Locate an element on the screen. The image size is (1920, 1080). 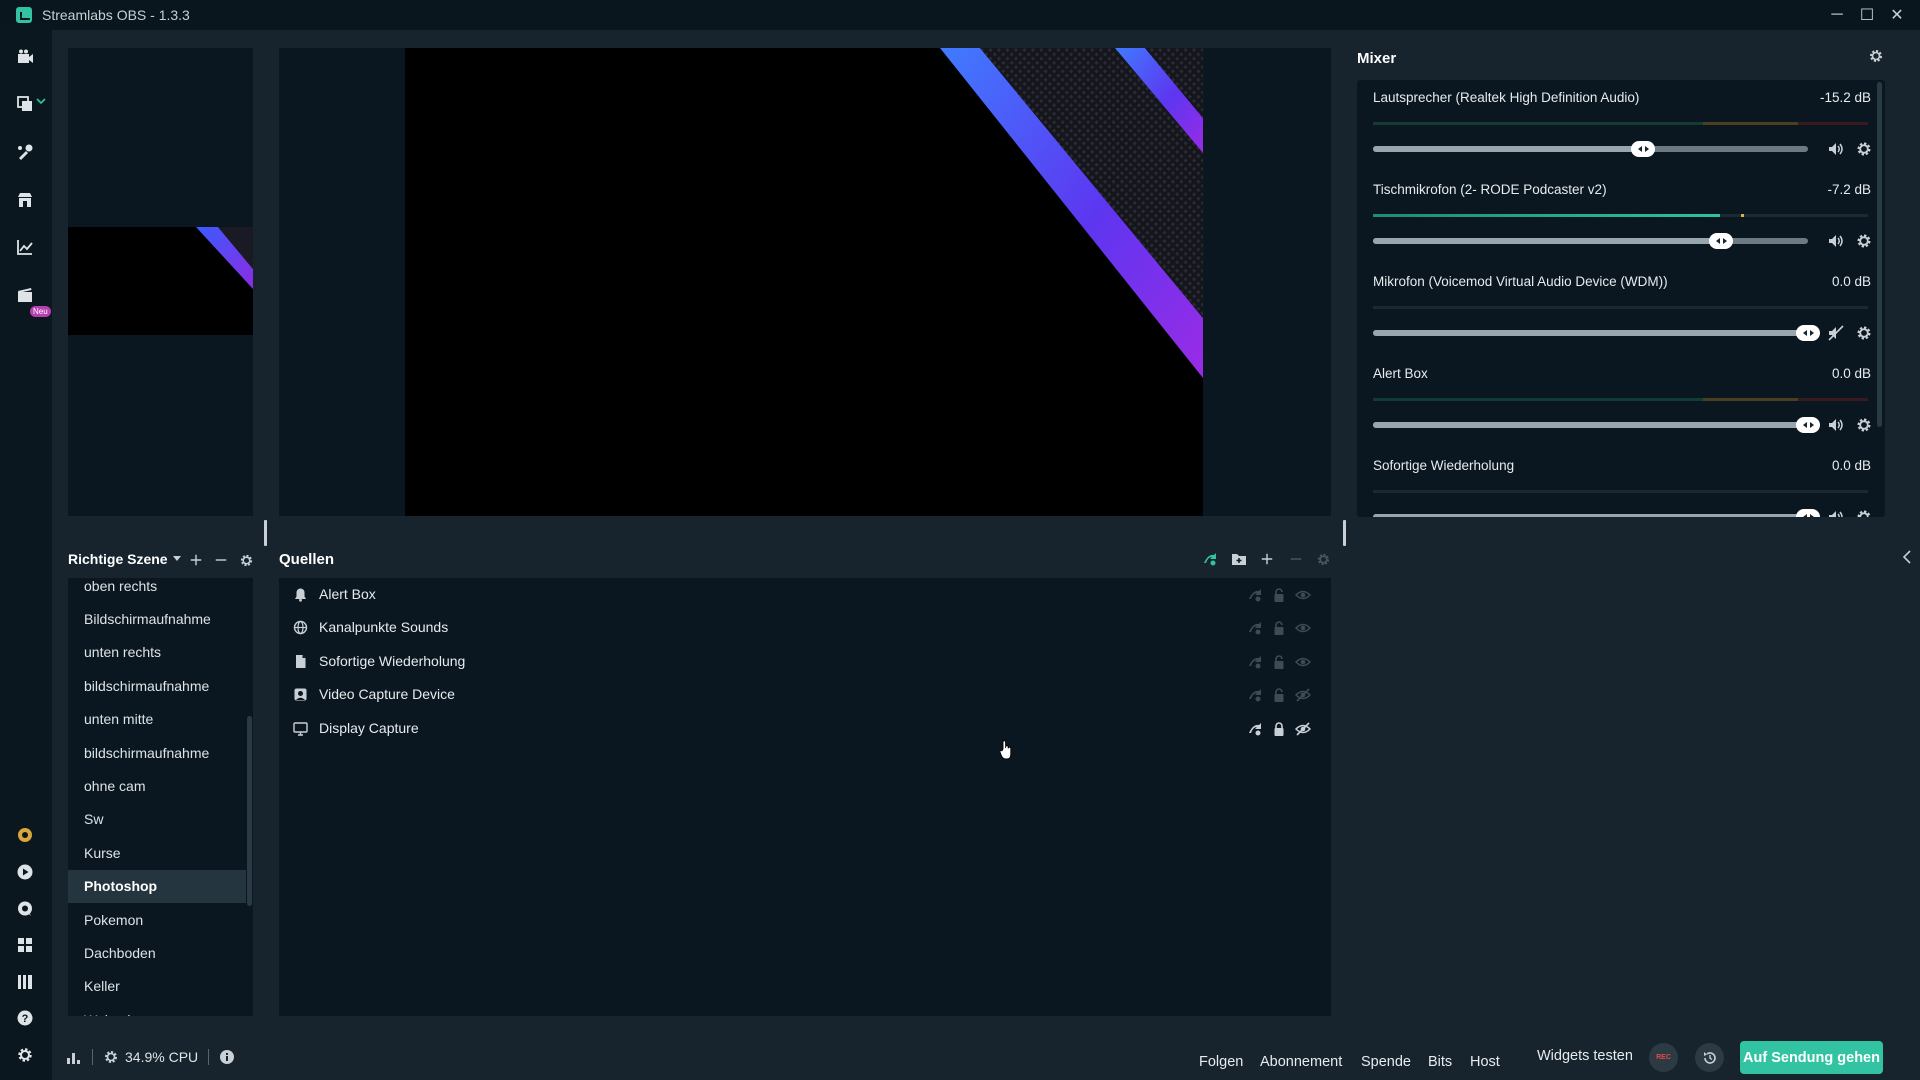
library-icon is located at coordinates (25, 982).